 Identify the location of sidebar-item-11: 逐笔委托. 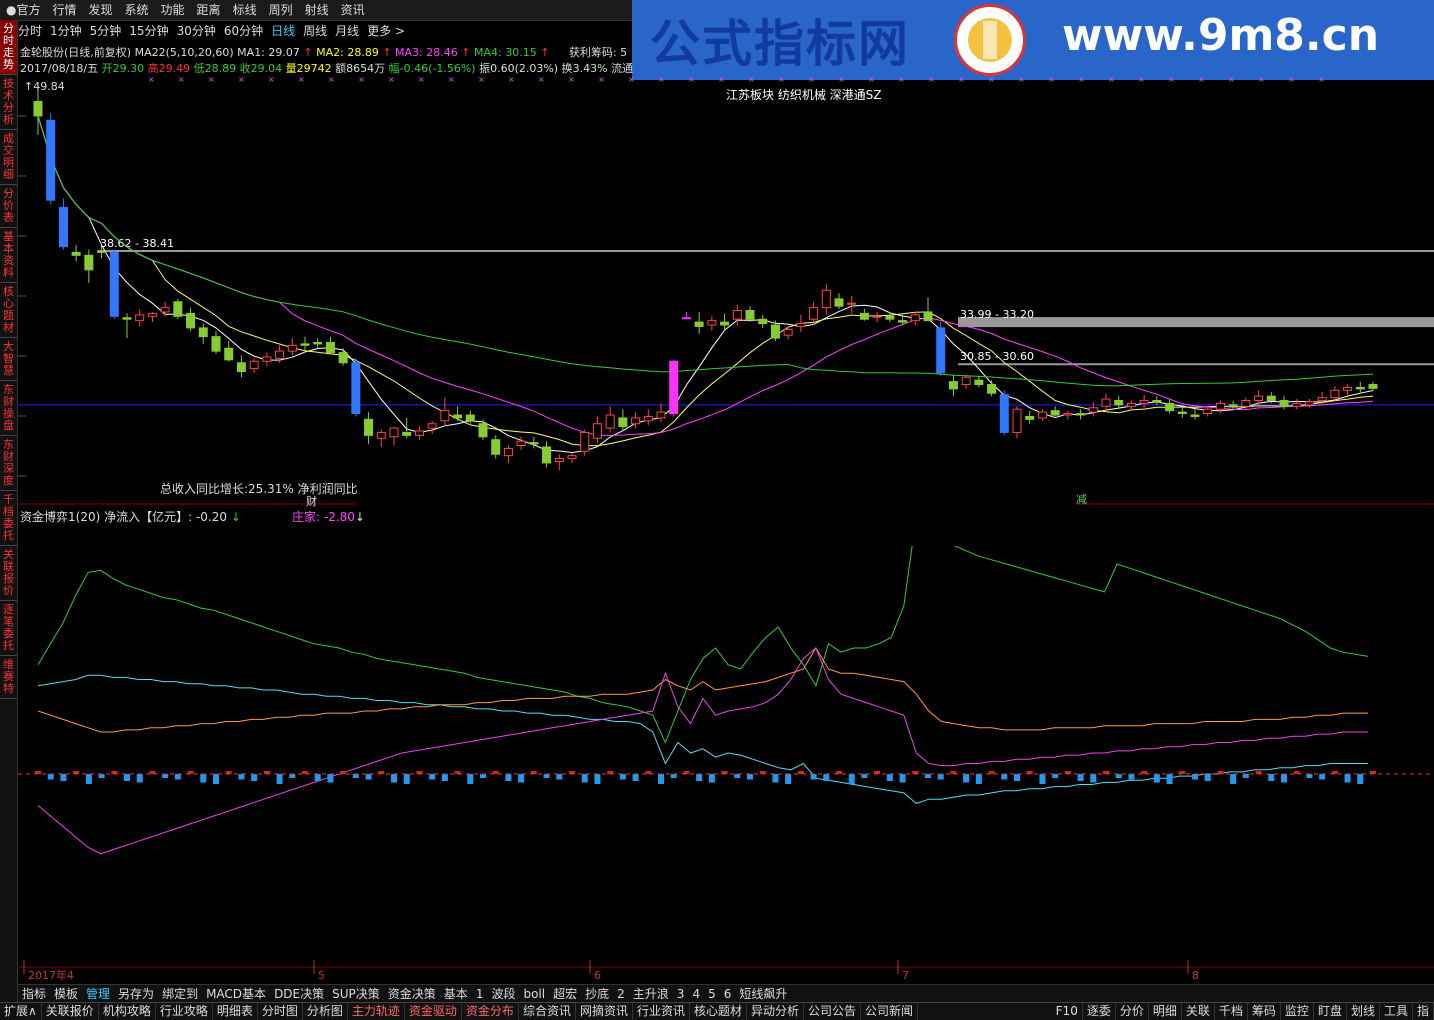
(8, 628).